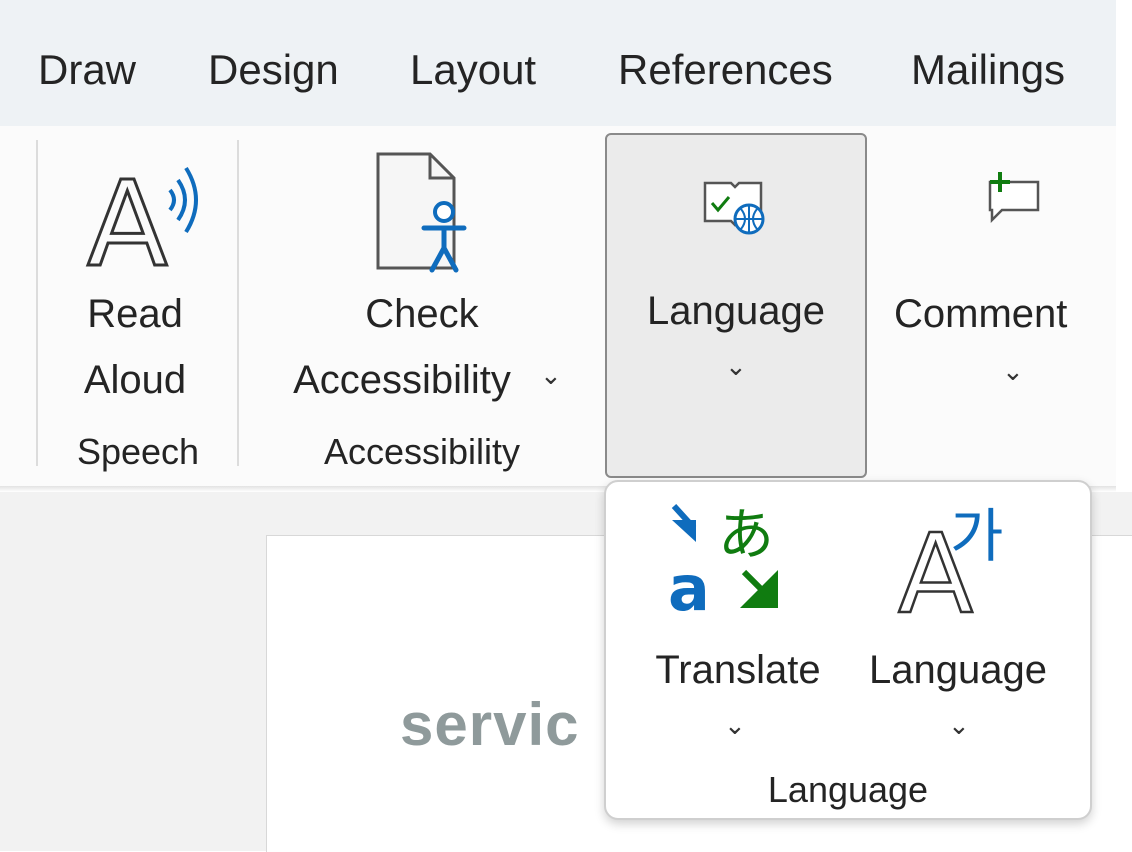  Describe the element at coordinates (135, 380) in the screenshot. I see `read-aloud-label-line2: Aloud` at that location.